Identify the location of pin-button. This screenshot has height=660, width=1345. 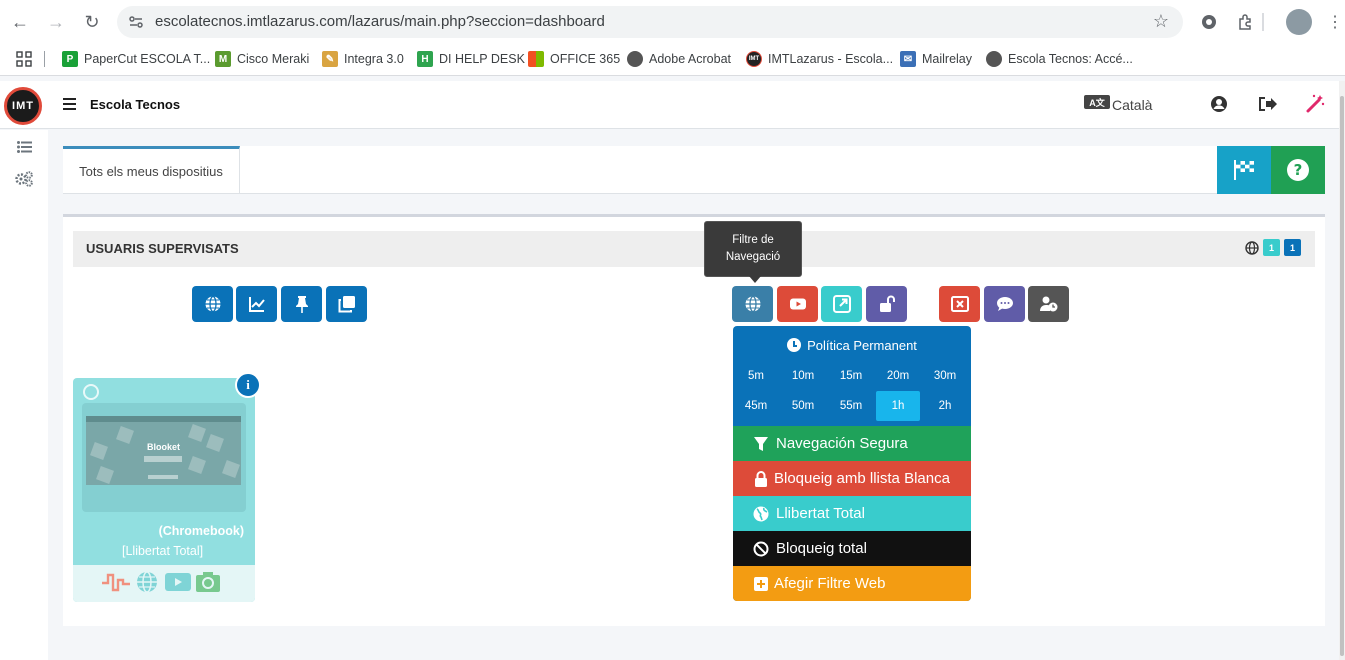
(301, 304).